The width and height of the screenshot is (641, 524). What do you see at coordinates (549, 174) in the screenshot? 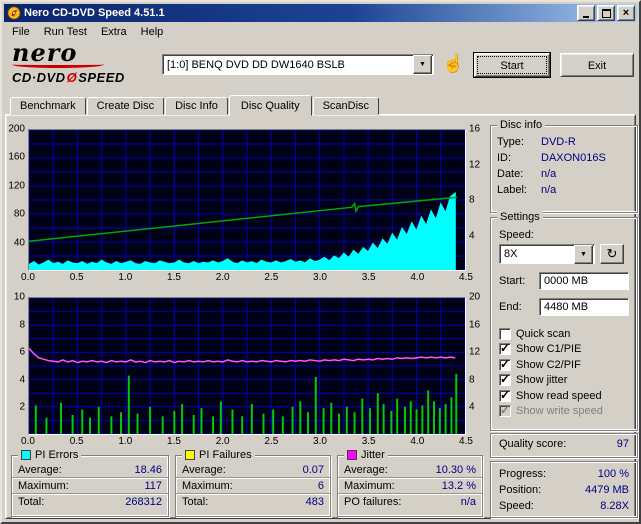
I see `disc-date-value: n/a` at bounding box center [549, 174].